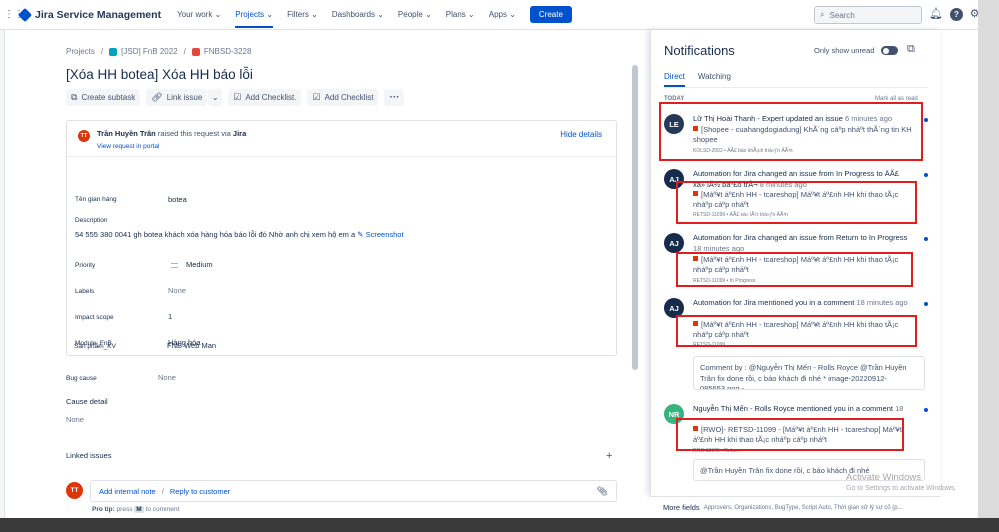  Describe the element at coordinates (228, 51) in the screenshot. I see `breadcrumb-issue-key: FNBSD-3228` at that location.